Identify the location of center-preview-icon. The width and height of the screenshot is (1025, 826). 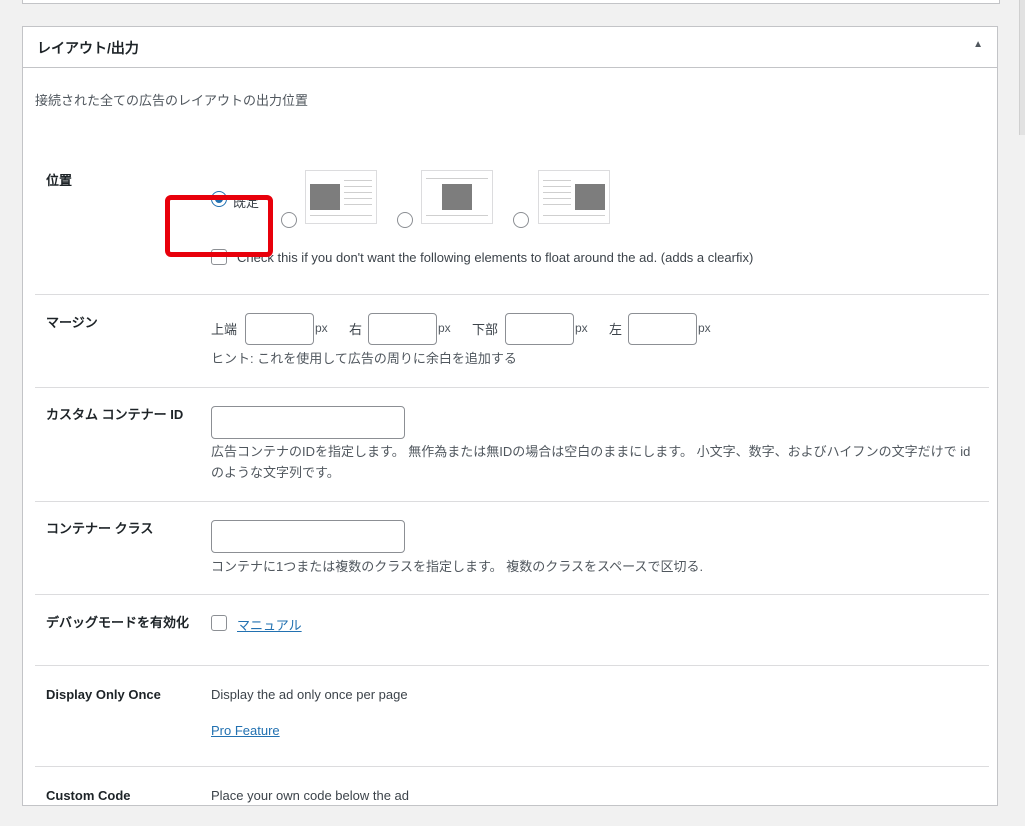
(457, 197).